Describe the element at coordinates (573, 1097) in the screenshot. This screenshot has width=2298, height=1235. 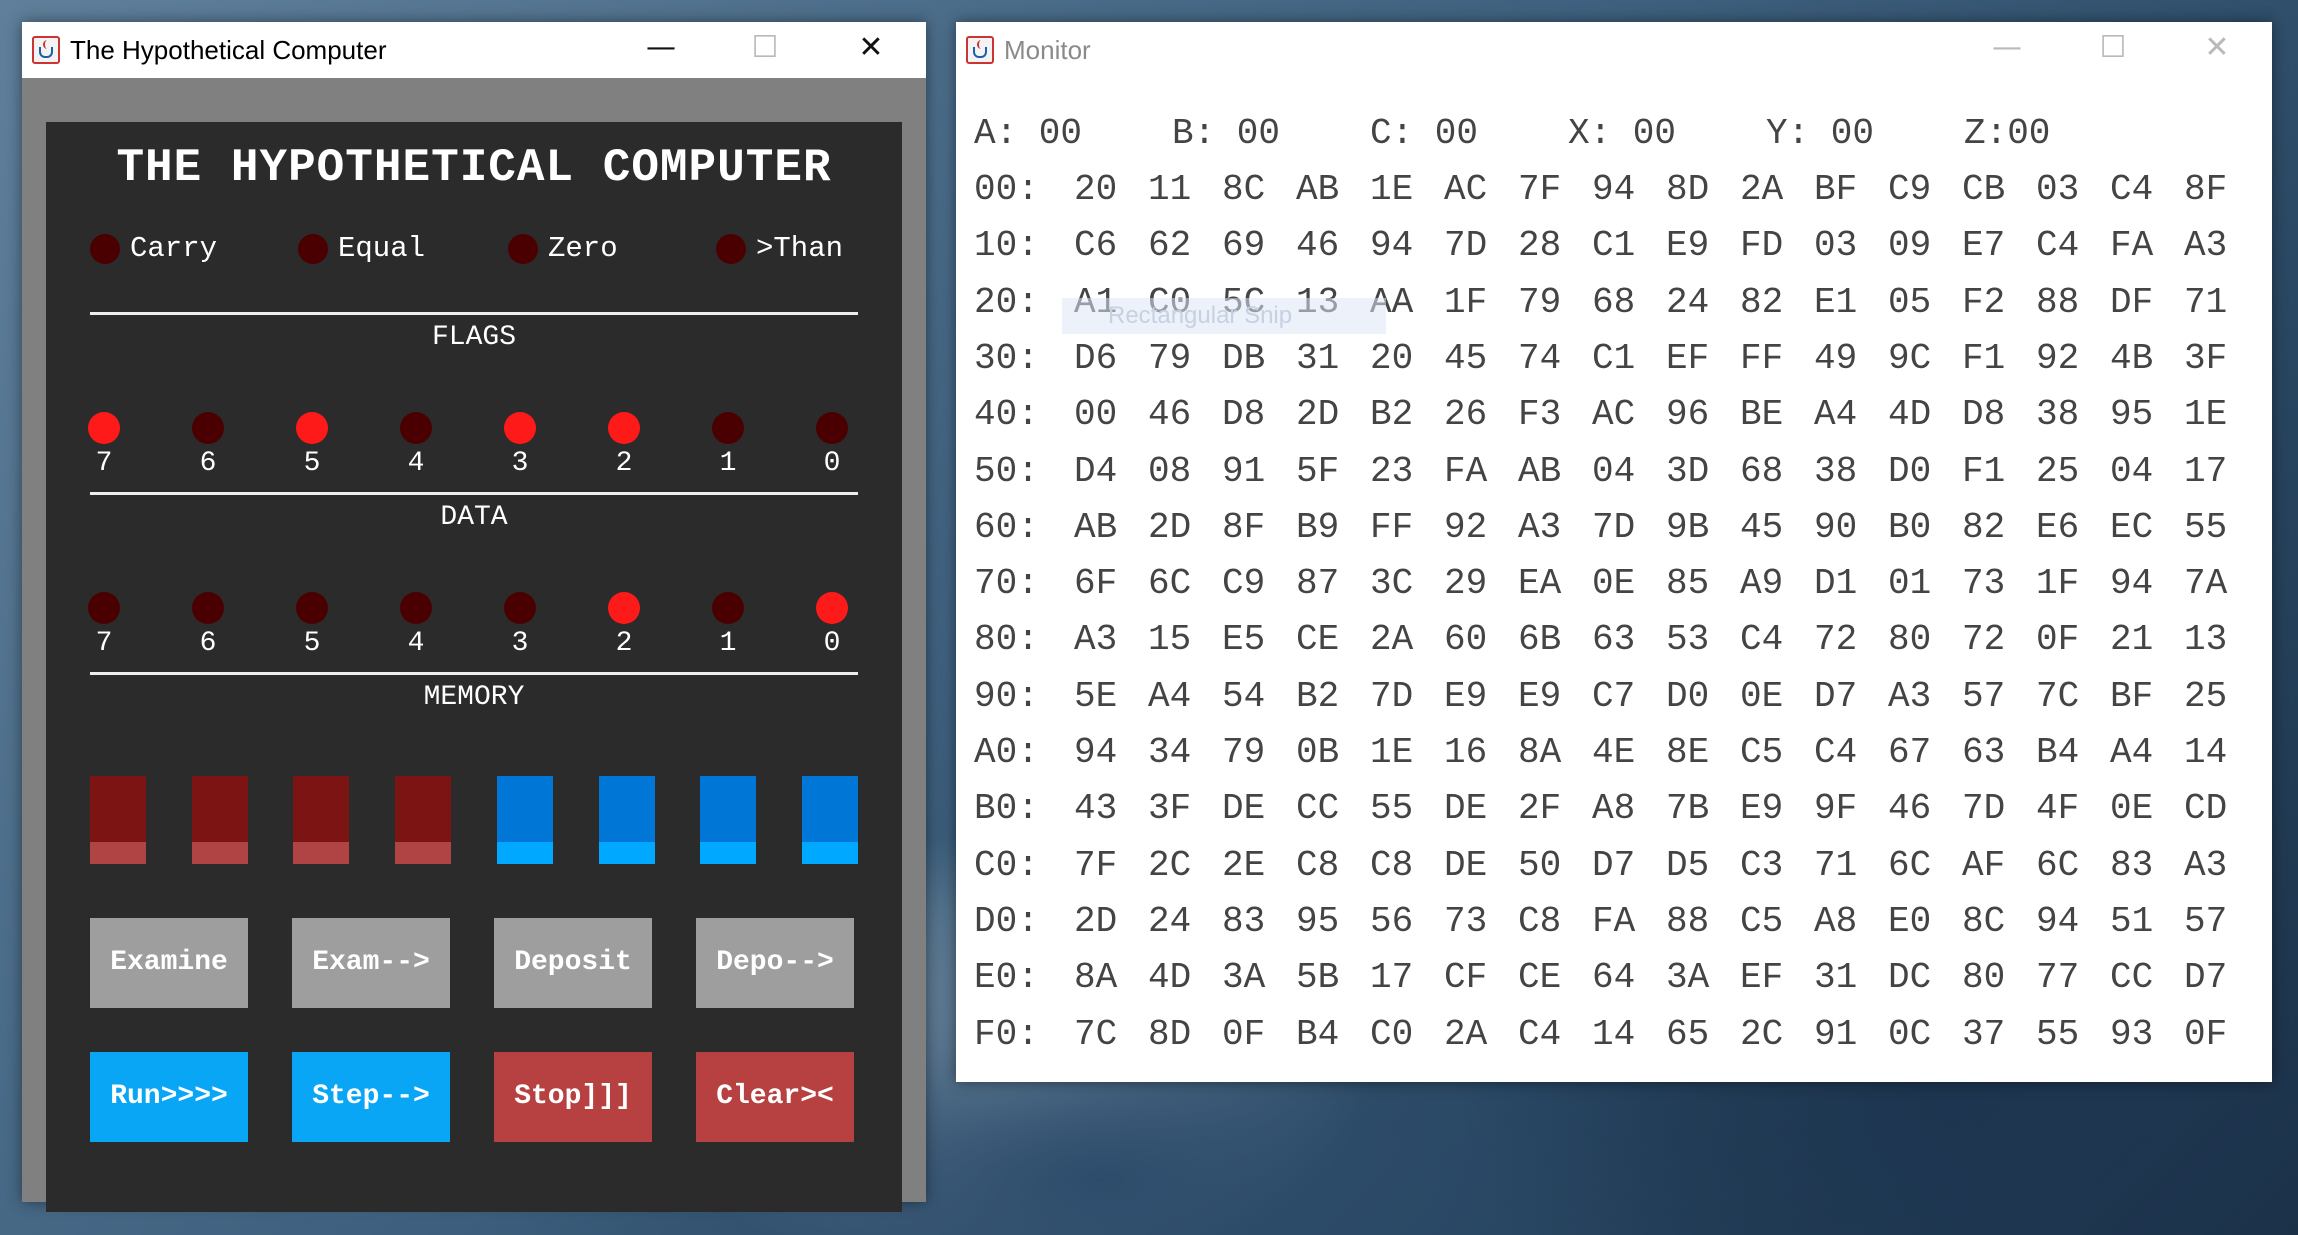
I see `stop-button: Stop]]]` at that location.